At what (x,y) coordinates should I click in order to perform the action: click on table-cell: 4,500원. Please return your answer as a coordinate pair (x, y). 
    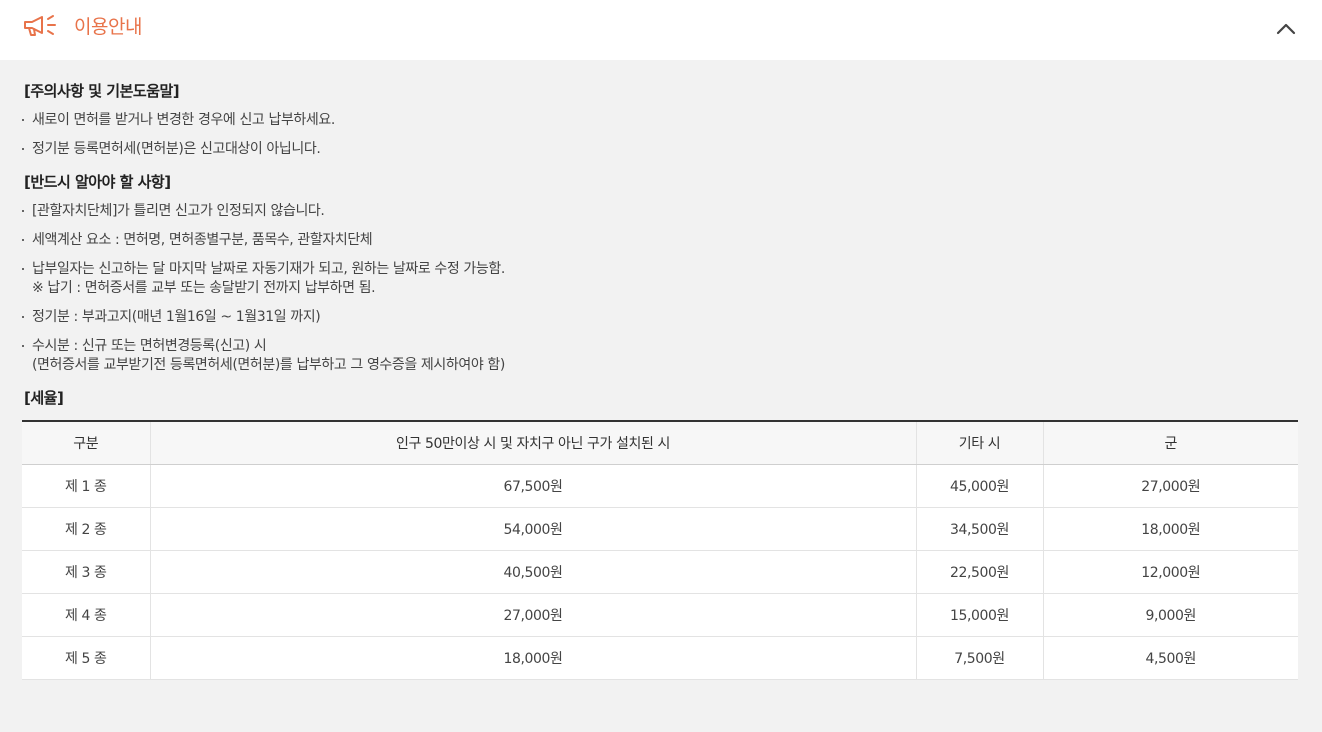
    Looking at the image, I should click on (1170, 658).